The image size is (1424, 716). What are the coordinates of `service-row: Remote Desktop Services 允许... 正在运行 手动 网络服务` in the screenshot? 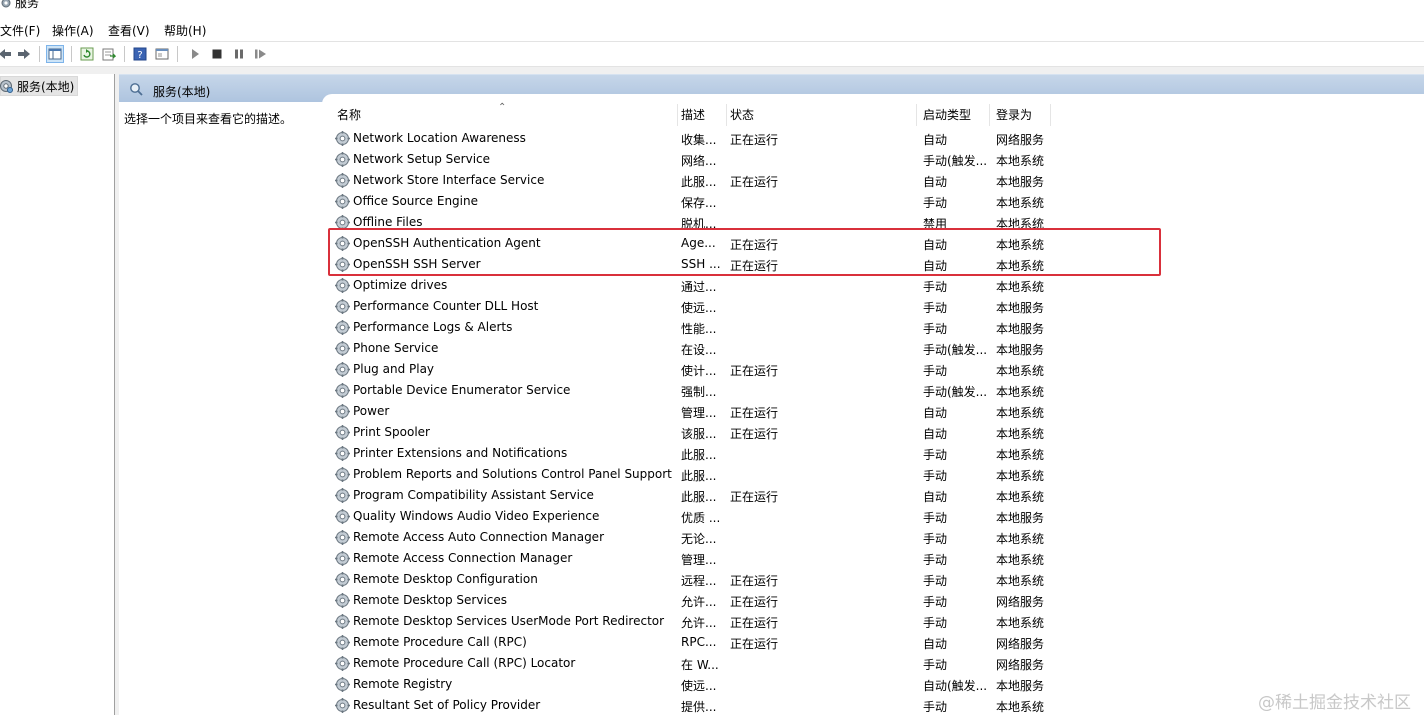 It's located at (873, 600).